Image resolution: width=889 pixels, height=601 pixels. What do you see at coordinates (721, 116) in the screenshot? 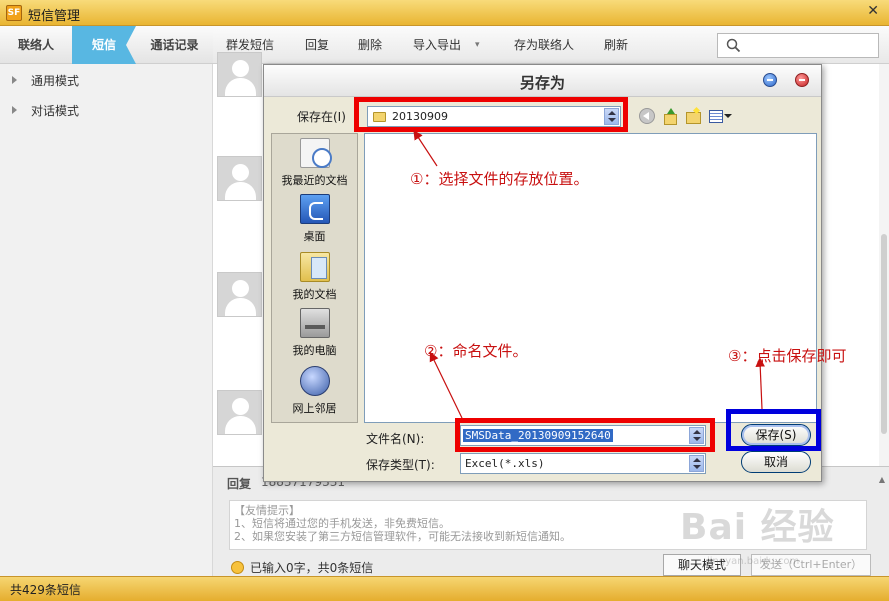
I see `view-menu-icon` at bounding box center [721, 116].